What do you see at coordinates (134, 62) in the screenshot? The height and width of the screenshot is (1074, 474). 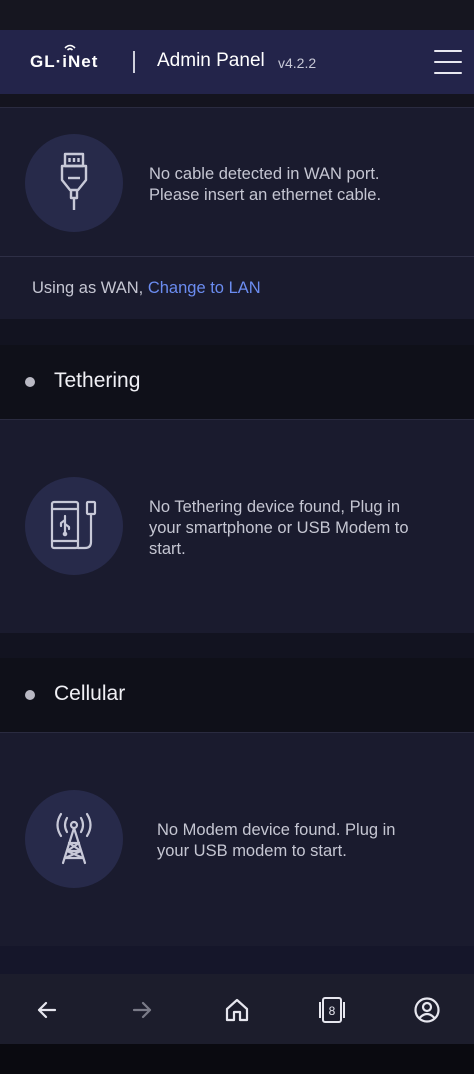 I see `header-divider` at bounding box center [134, 62].